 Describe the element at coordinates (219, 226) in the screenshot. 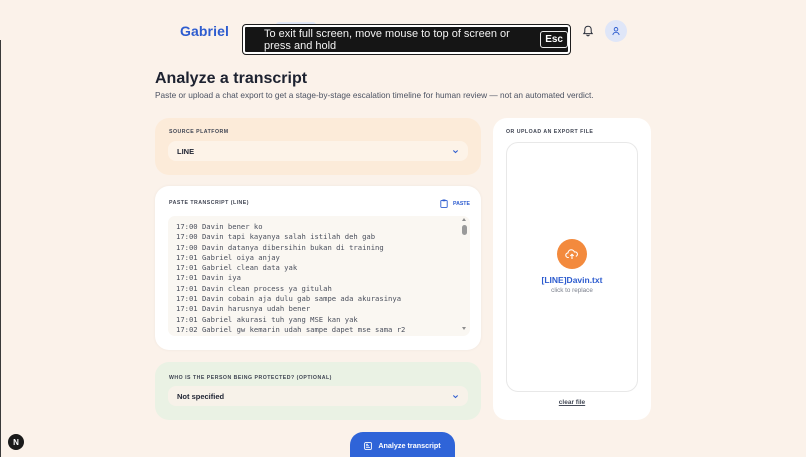

I see `transcript-line: 17:00 Davin bener ko` at that location.